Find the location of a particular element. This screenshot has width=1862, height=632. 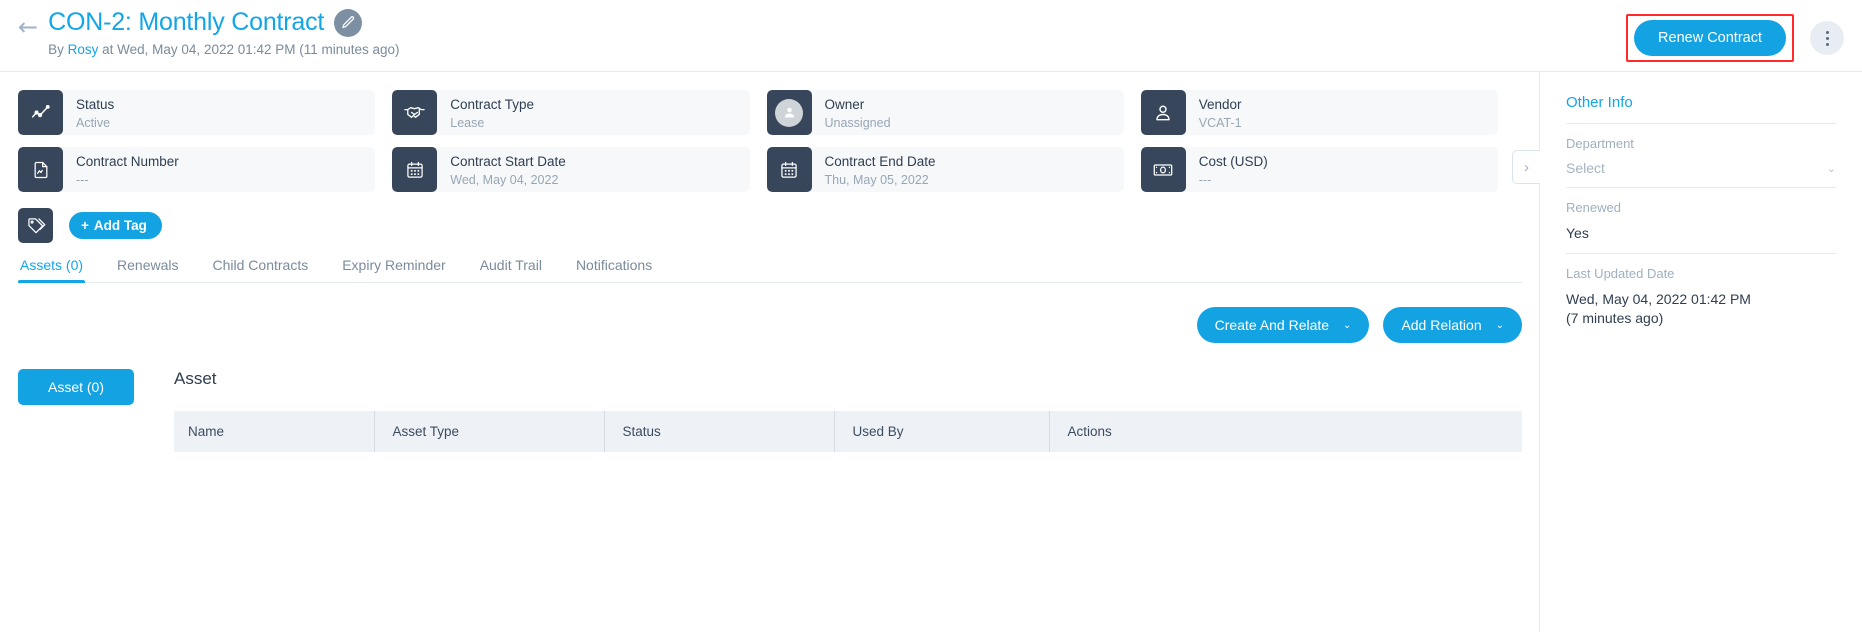

info-card-label: Vendor is located at coordinates (1220, 104).